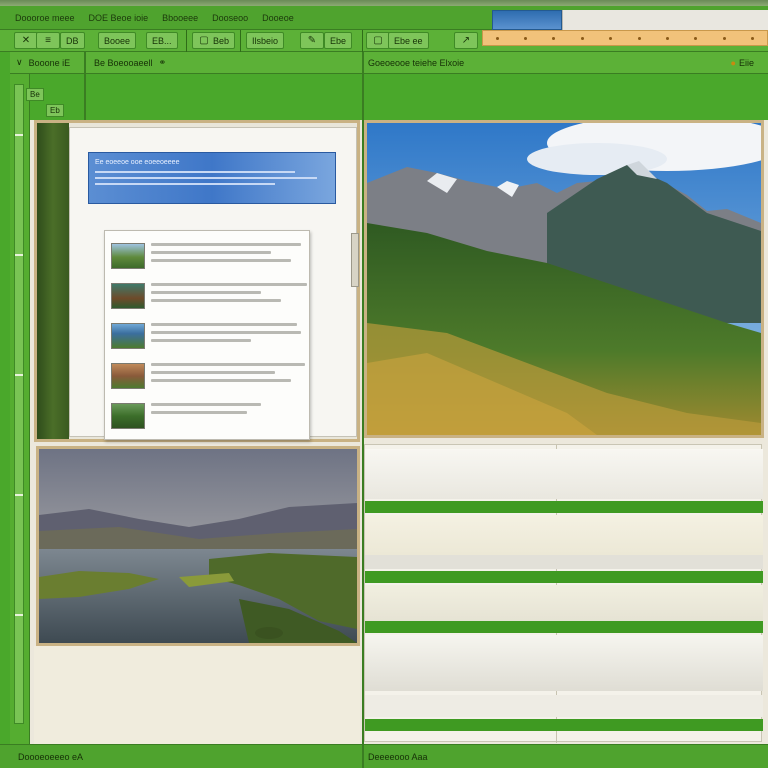 This screenshot has height=768, width=768. I want to click on lake-landscape-image, so click(198, 546).